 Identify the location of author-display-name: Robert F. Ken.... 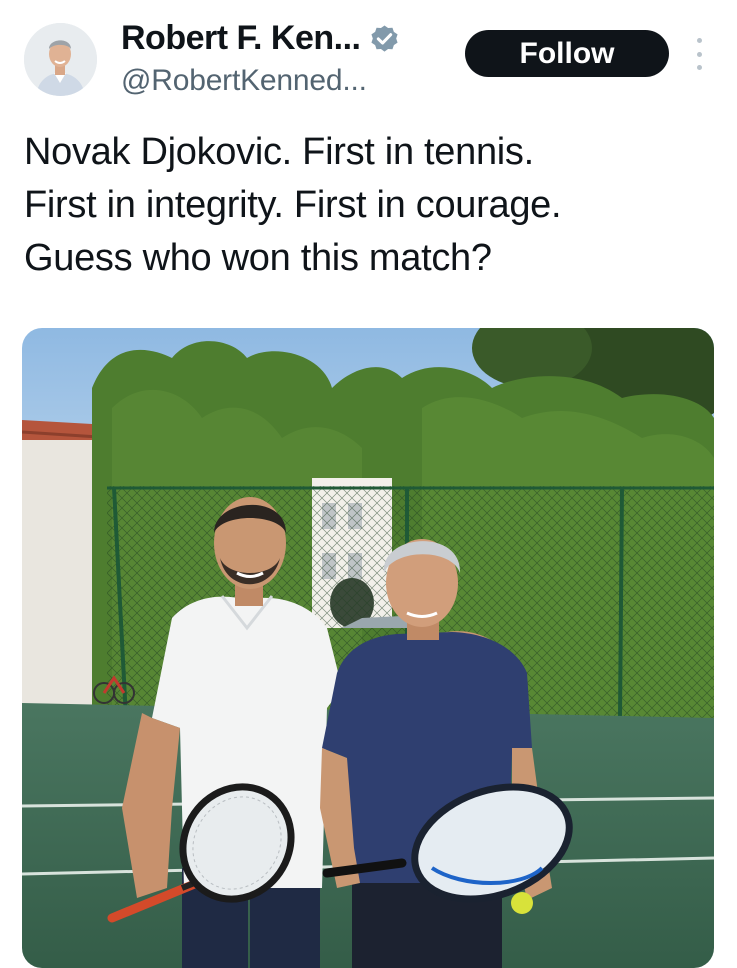
(241, 38).